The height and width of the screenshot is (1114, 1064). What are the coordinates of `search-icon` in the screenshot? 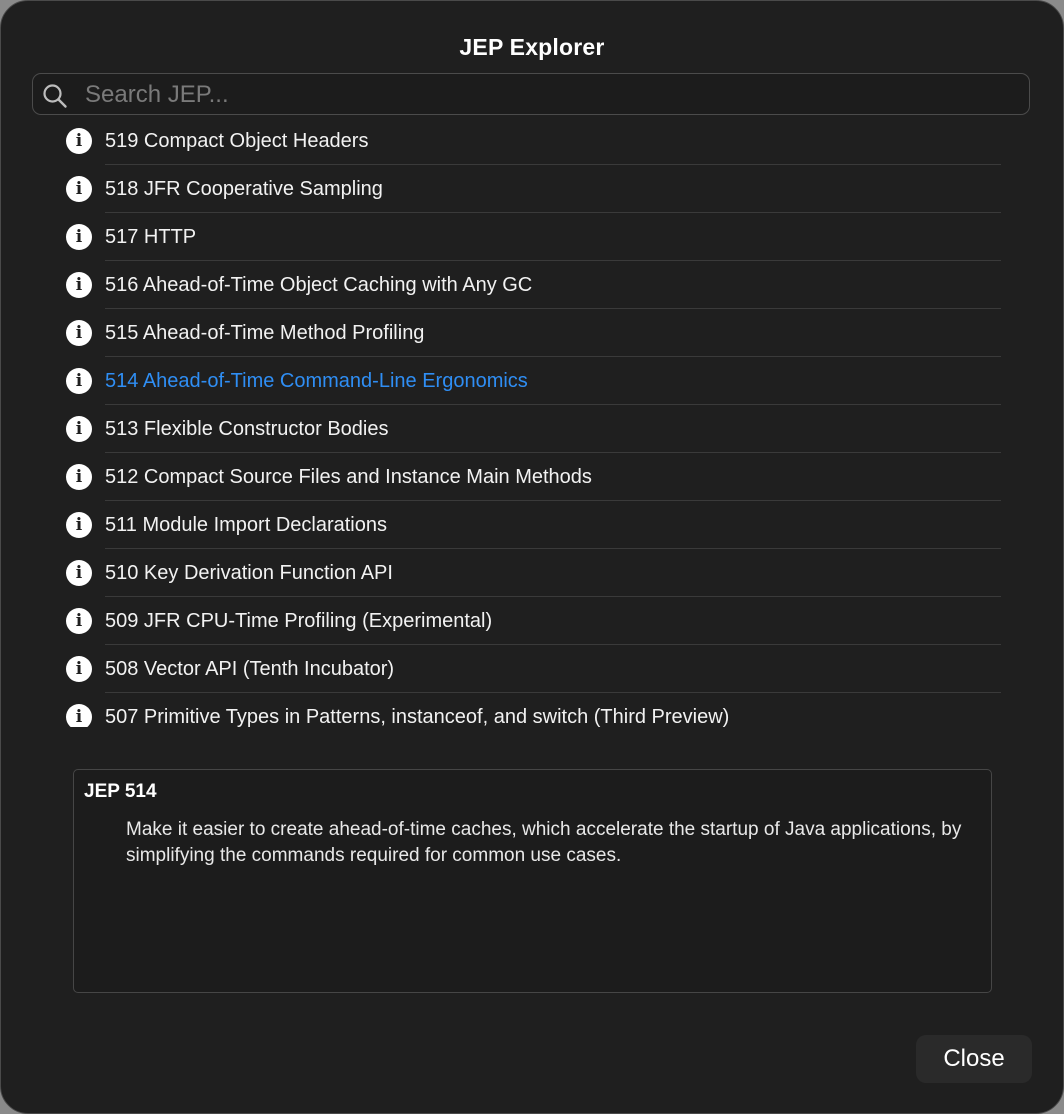 It's located at (55, 96).